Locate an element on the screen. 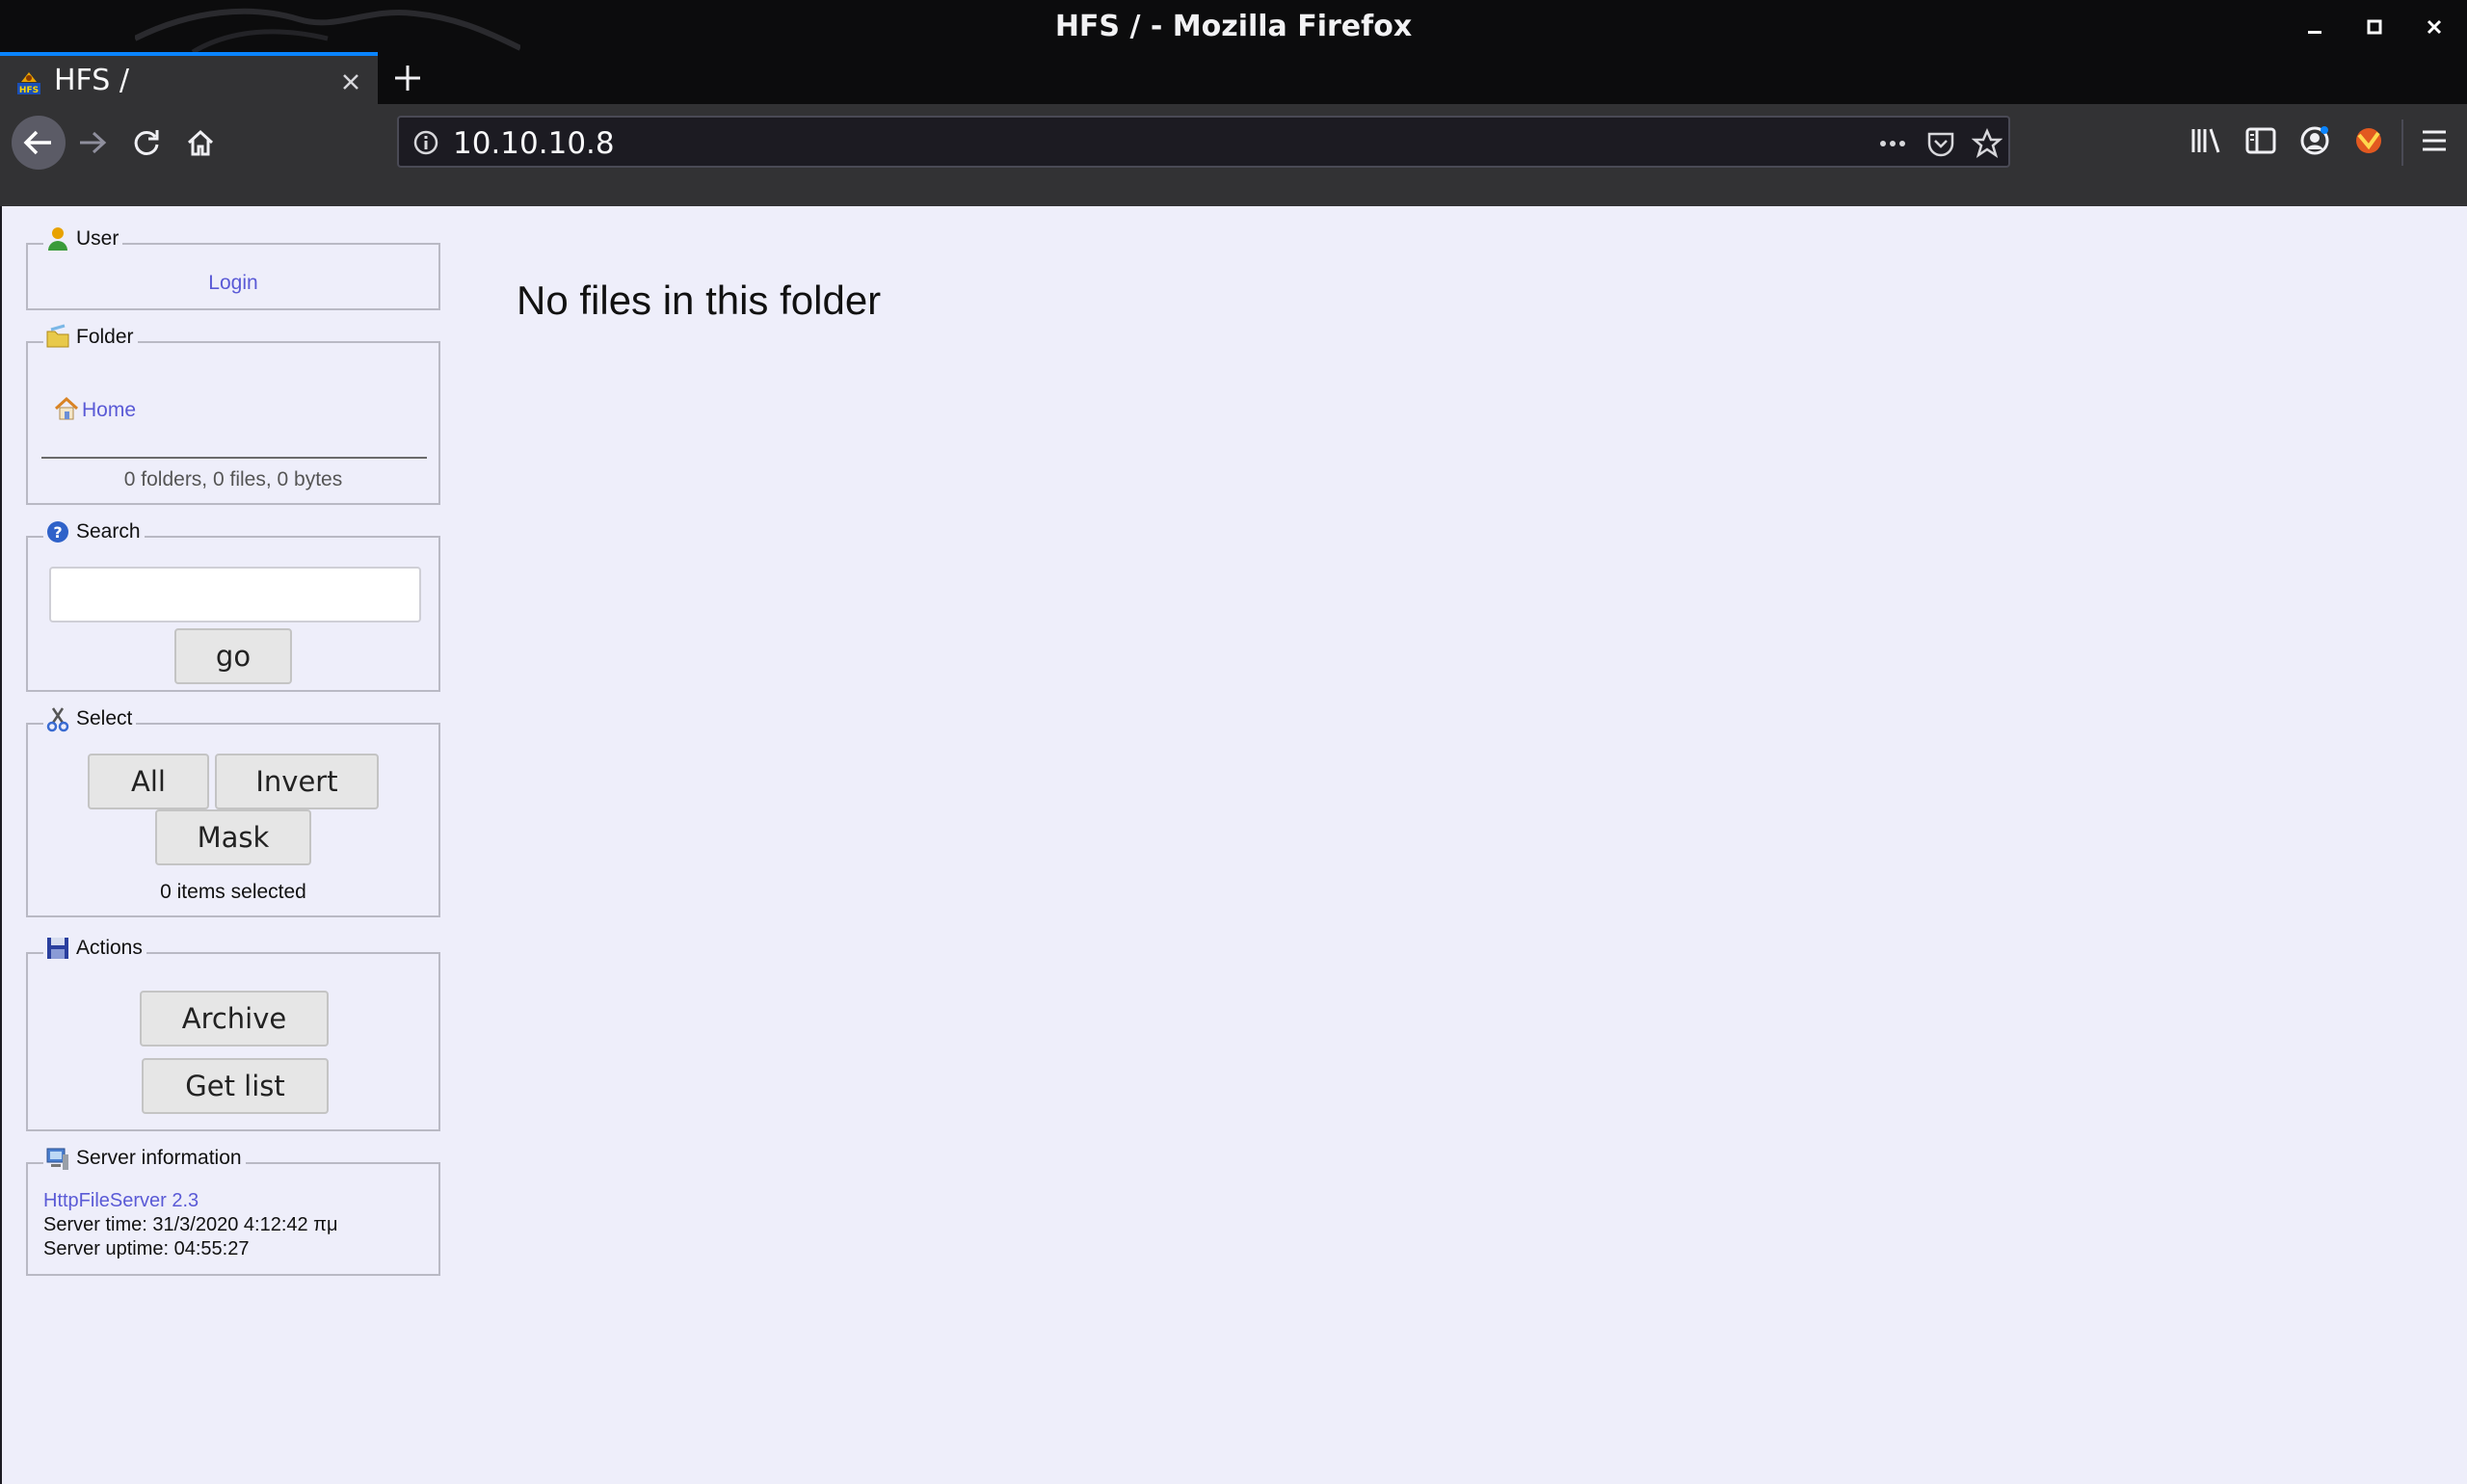 The height and width of the screenshot is (1484, 2467). home-link: Home is located at coordinates (109, 410).